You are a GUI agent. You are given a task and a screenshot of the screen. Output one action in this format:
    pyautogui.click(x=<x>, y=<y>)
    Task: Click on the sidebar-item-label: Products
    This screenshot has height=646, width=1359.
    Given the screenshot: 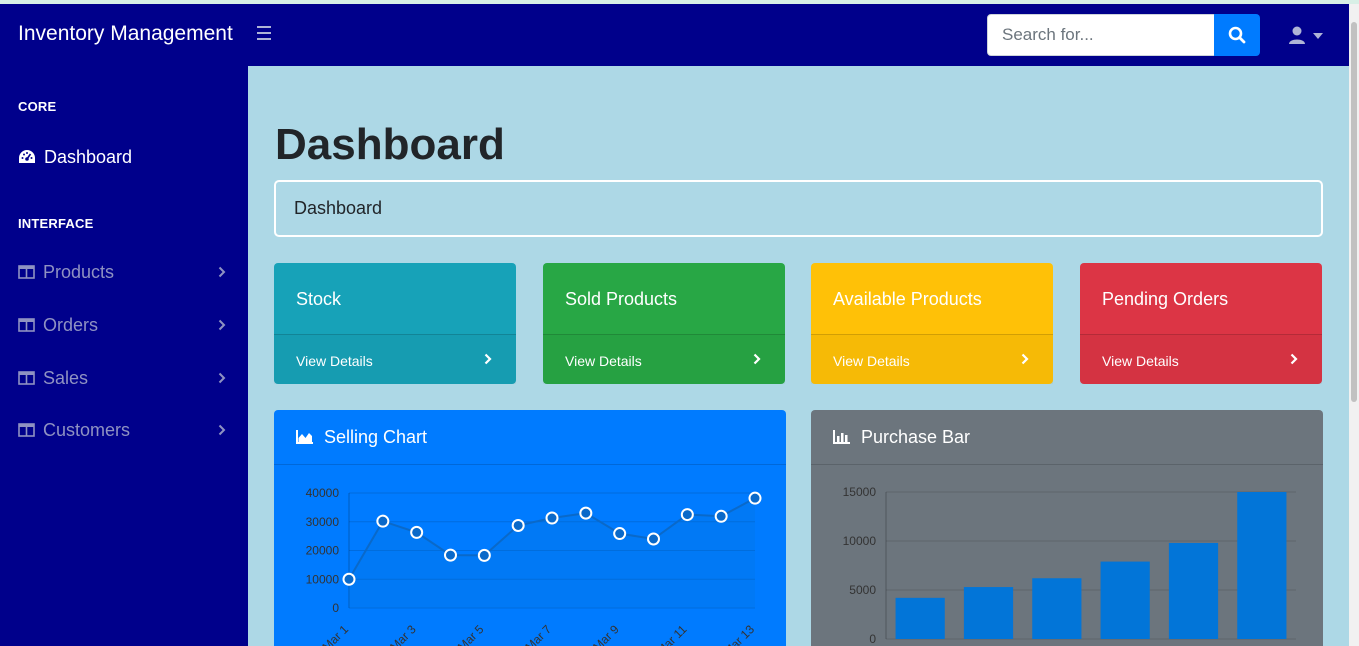 What is the action you would take?
    pyautogui.click(x=79, y=271)
    